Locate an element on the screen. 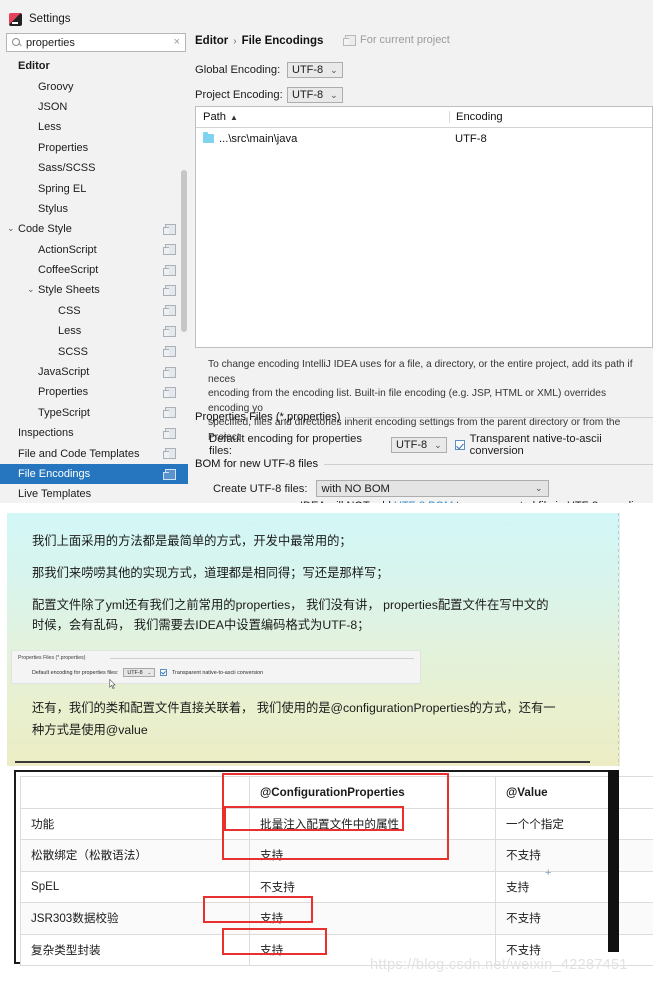 The image size is (653, 984). sidebar-item-label: Code Style is located at coordinates (45, 229).